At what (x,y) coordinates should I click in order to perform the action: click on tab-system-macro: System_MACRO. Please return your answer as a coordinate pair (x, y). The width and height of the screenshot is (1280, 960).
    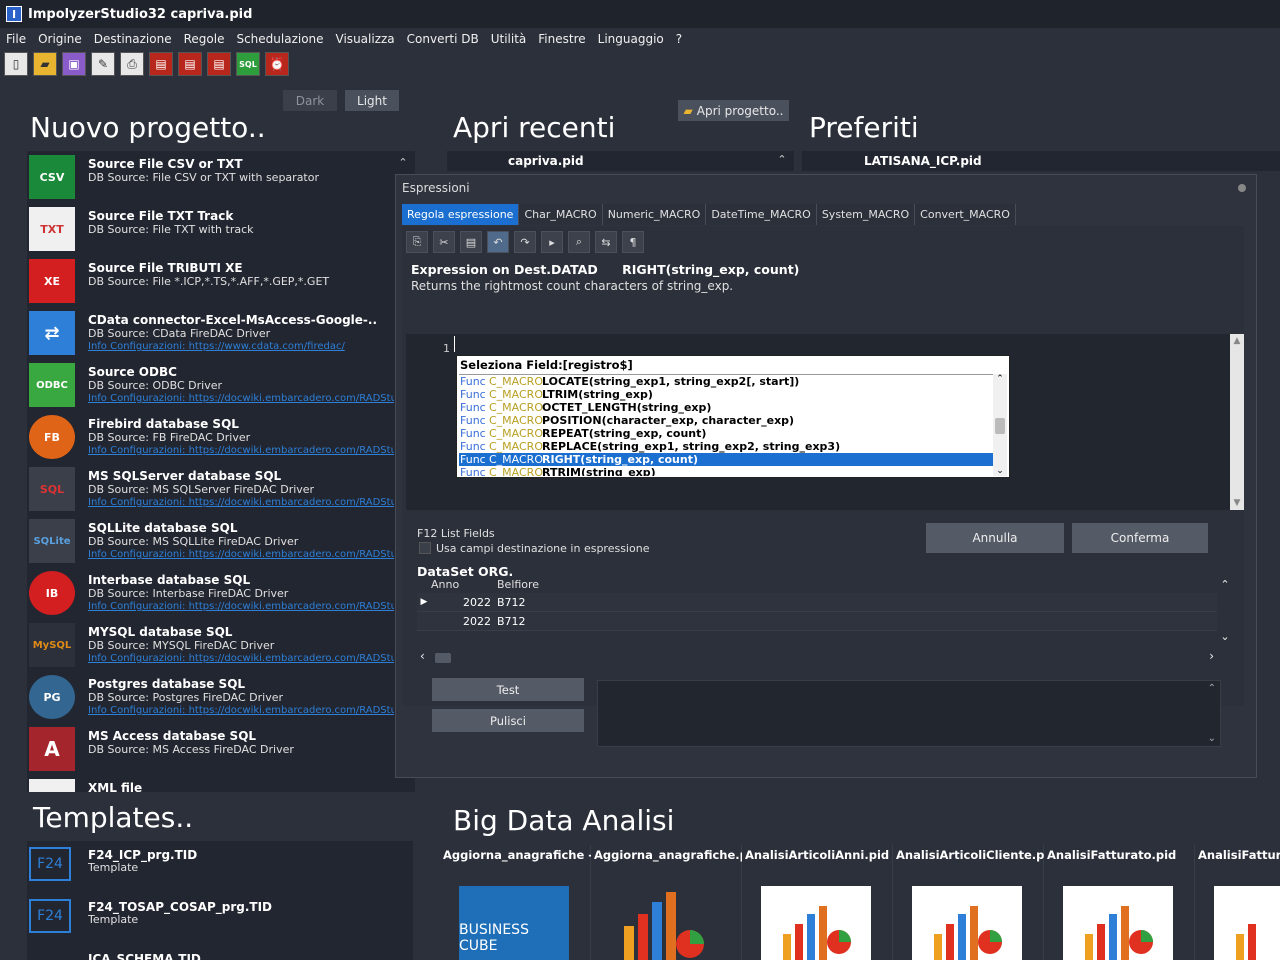
    Looking at the image, I should click on (866, 214).